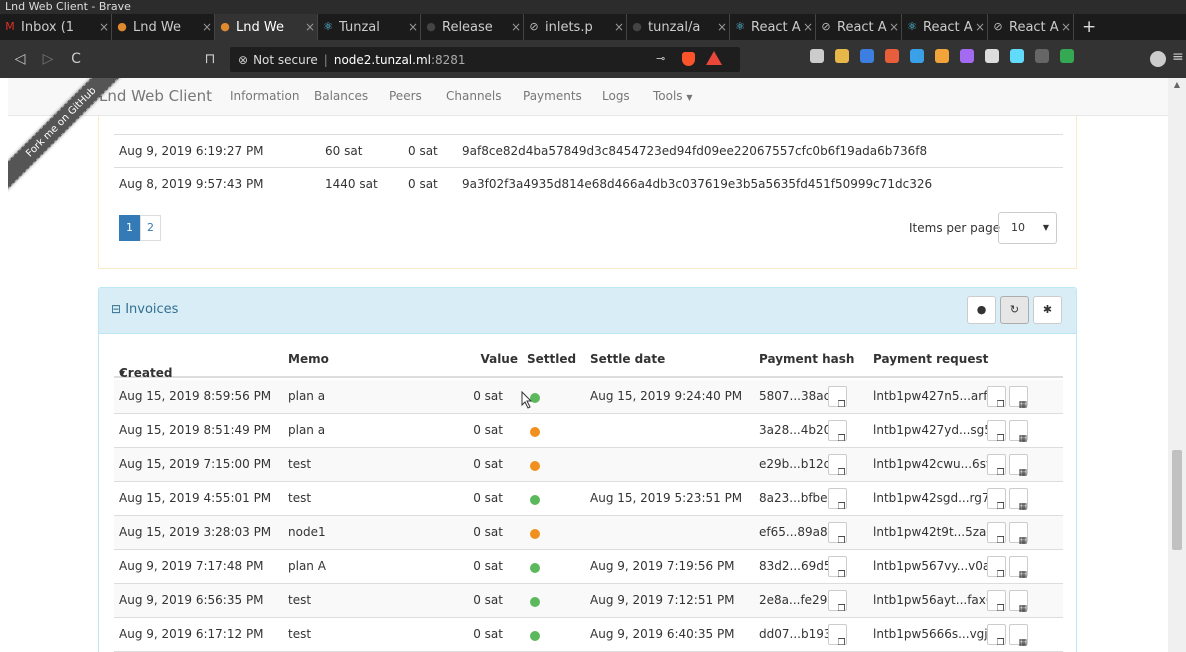 This screenshot has width=1186, height=652. What do you see at coordinates (150, 228) in the screenshot?
I see `page-2-button: 2` at bounding box center [150, 228].